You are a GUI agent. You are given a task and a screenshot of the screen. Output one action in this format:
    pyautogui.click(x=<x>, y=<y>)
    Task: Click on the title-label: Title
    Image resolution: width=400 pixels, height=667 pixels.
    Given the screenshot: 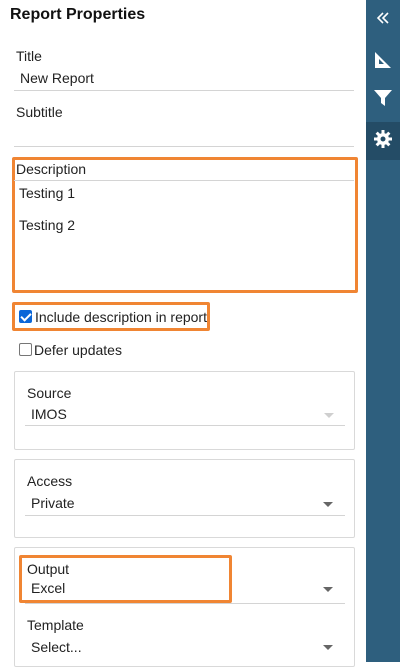 What is the action you would take?
    pyautogui.click(x=29, y=56)
    